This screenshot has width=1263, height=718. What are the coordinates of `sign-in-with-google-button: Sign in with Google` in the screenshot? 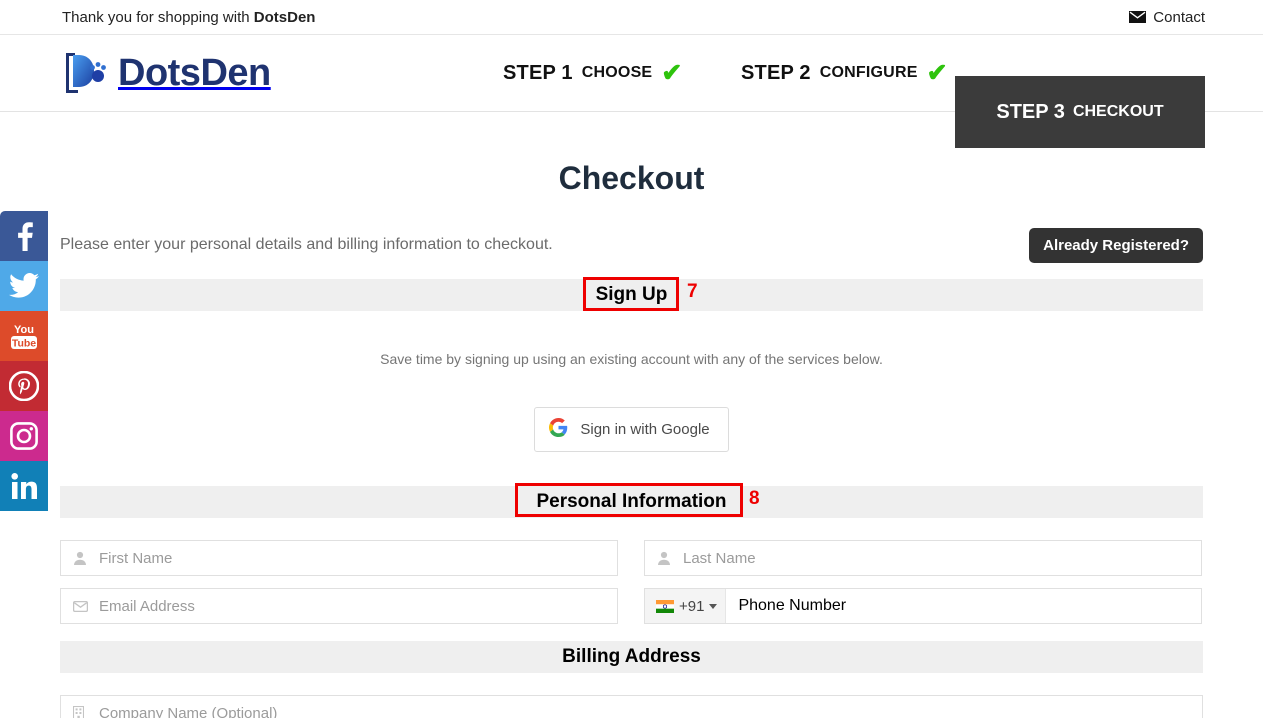 It's located at (631, 429).